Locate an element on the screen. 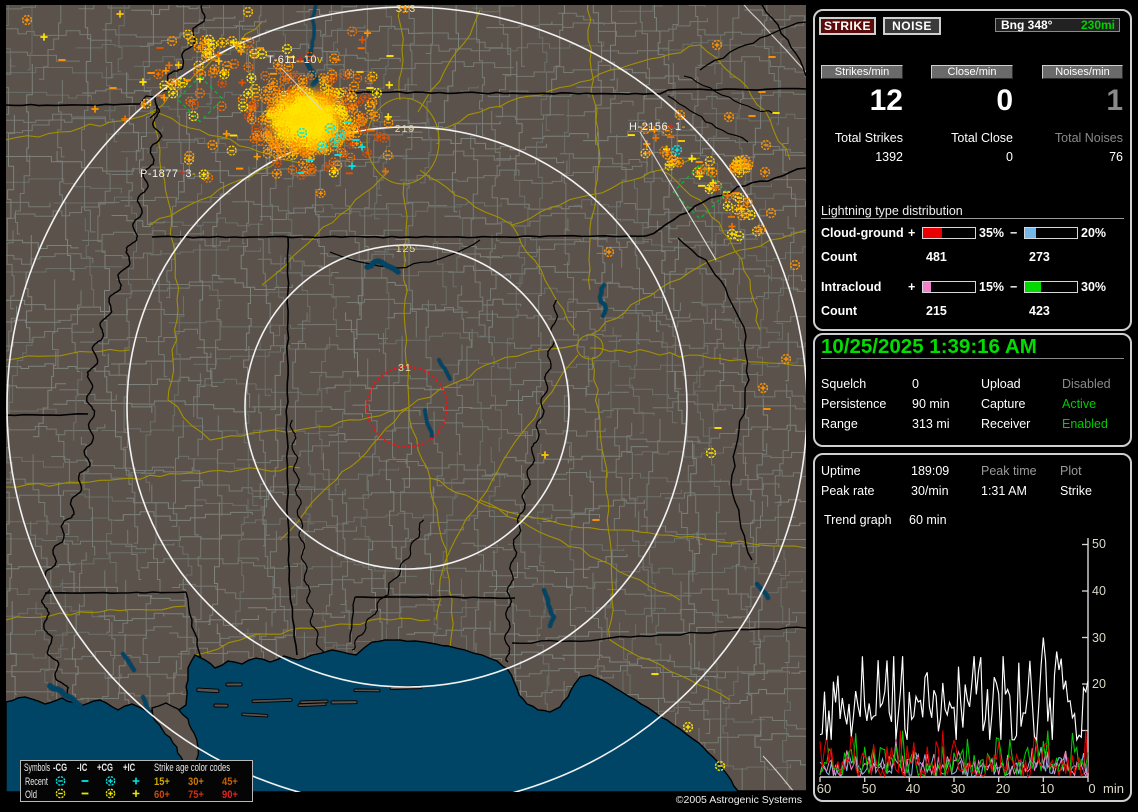 The width and height of the screenshot is (1138, 812). svg-text: 219 is located at coordinates (405, 129).